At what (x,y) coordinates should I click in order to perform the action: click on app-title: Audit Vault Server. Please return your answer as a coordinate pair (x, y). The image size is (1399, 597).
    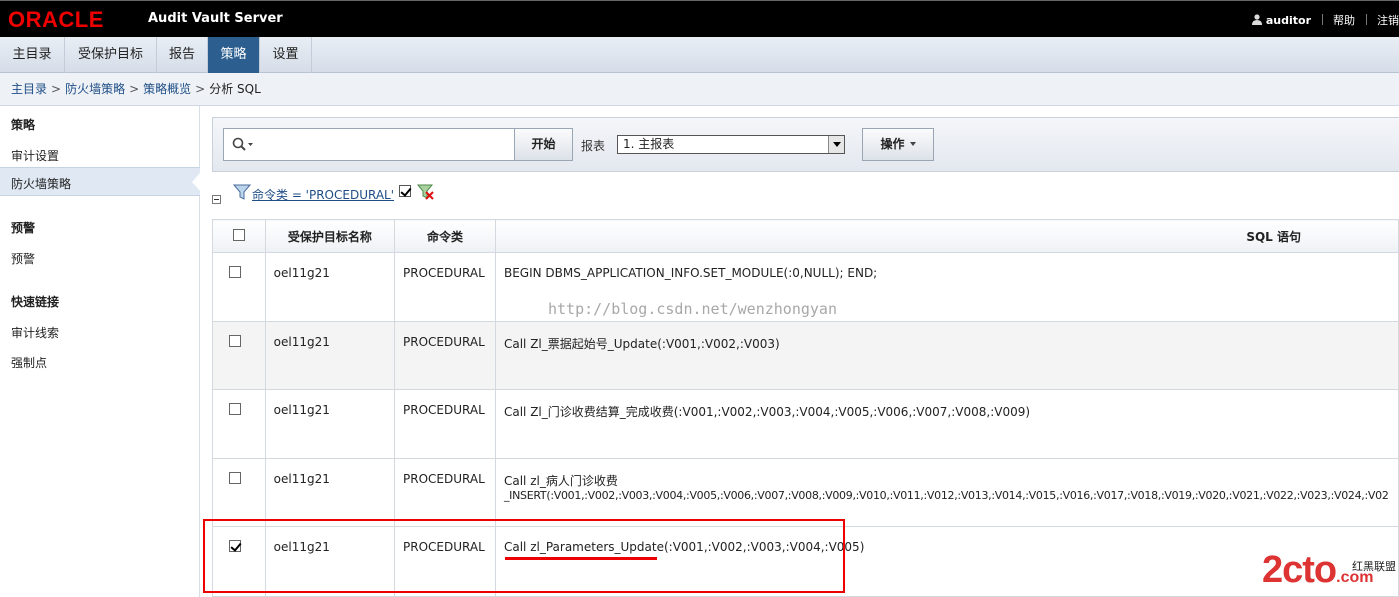
    Looking at the image, I should click on (215, 18).